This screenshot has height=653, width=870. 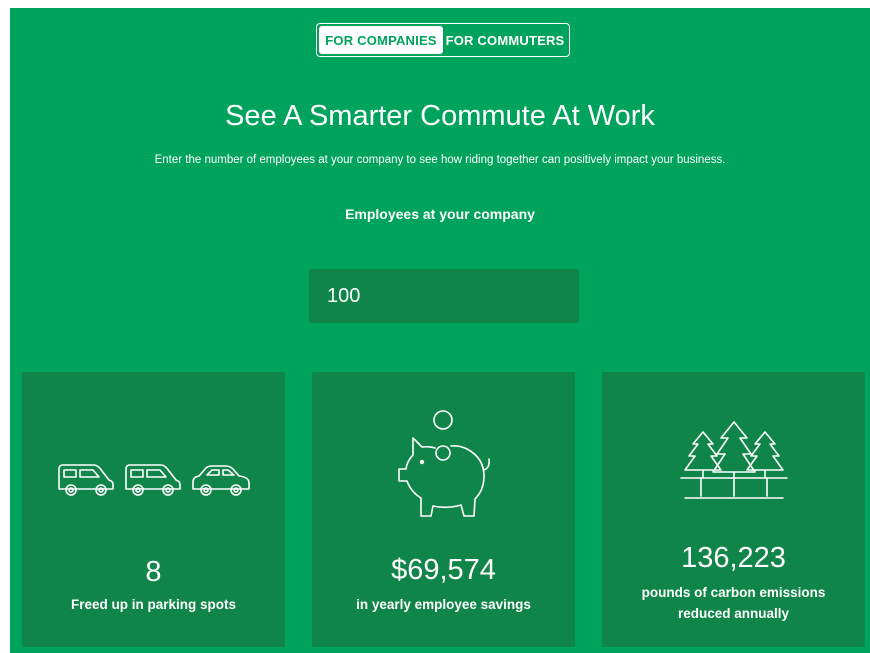 I want to click on tab-for-commuters: FOR COMMUTERS, so click(x=505, y=40).